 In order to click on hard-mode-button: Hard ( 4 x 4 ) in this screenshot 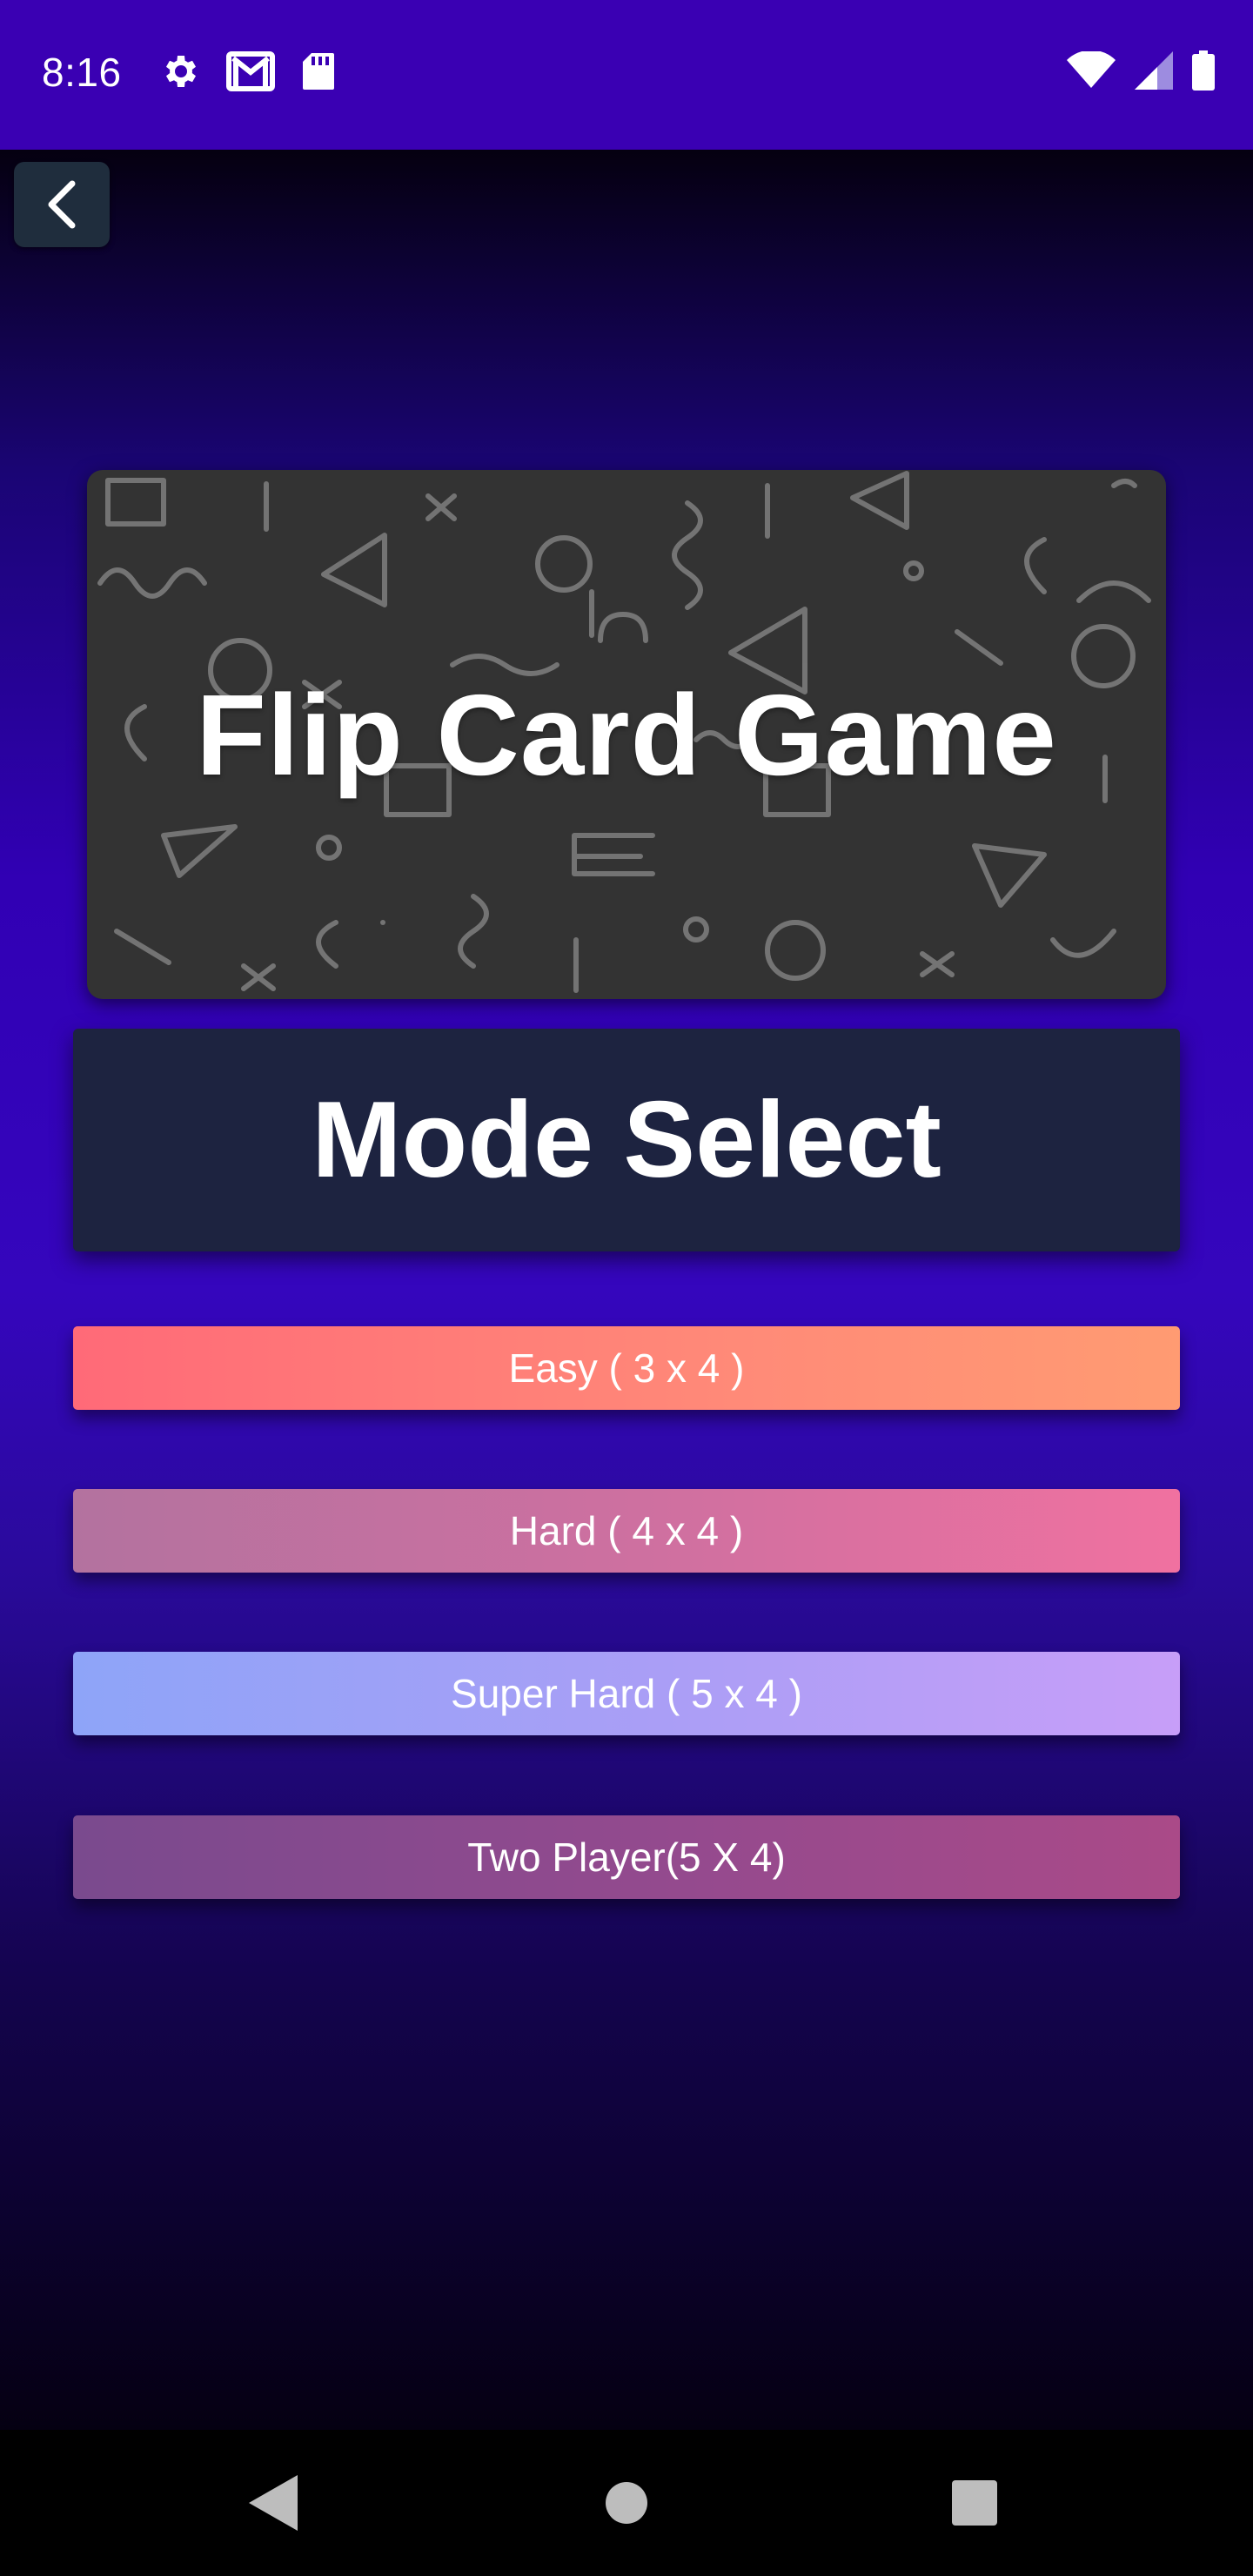, I will do `click(626, 1531)`.